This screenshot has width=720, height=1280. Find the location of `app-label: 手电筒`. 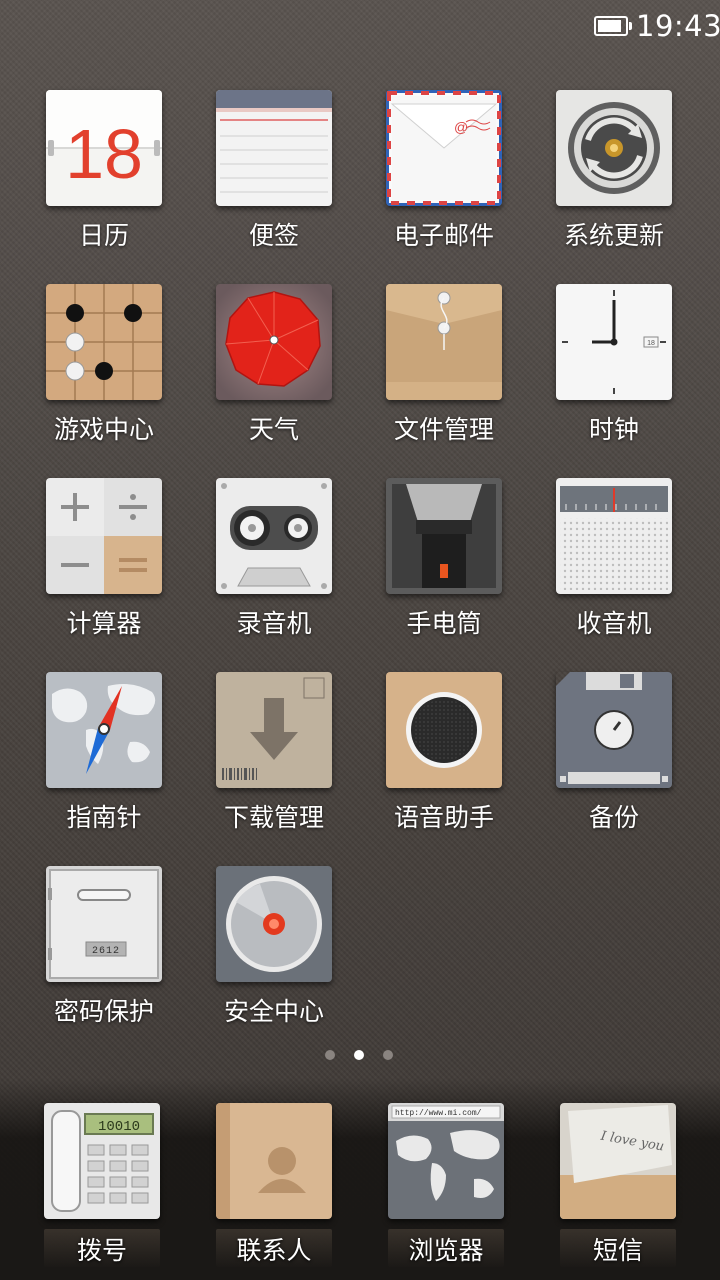

app-label: 手电筒 is located at coordinates (444, 623).